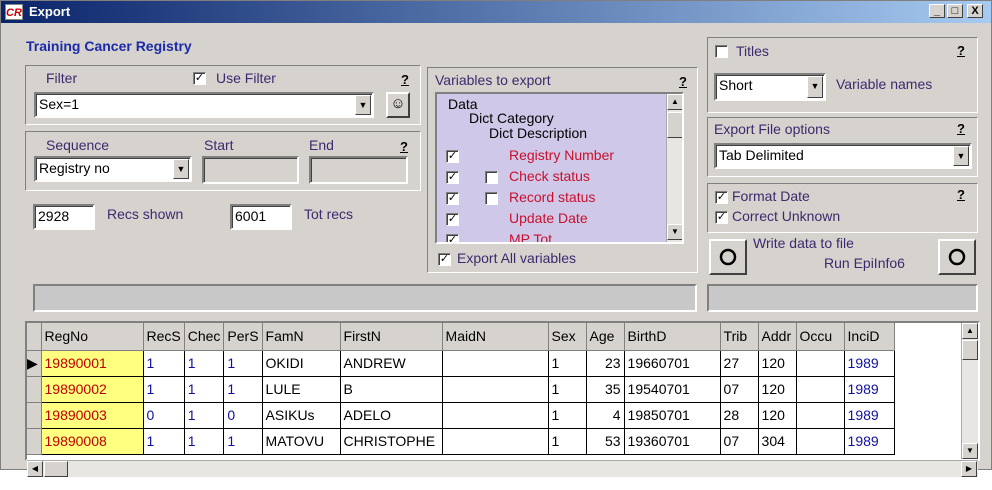 The height and width of the screenshot is (490, 992). I want to click on column-header: Chec, so click(204, 337).